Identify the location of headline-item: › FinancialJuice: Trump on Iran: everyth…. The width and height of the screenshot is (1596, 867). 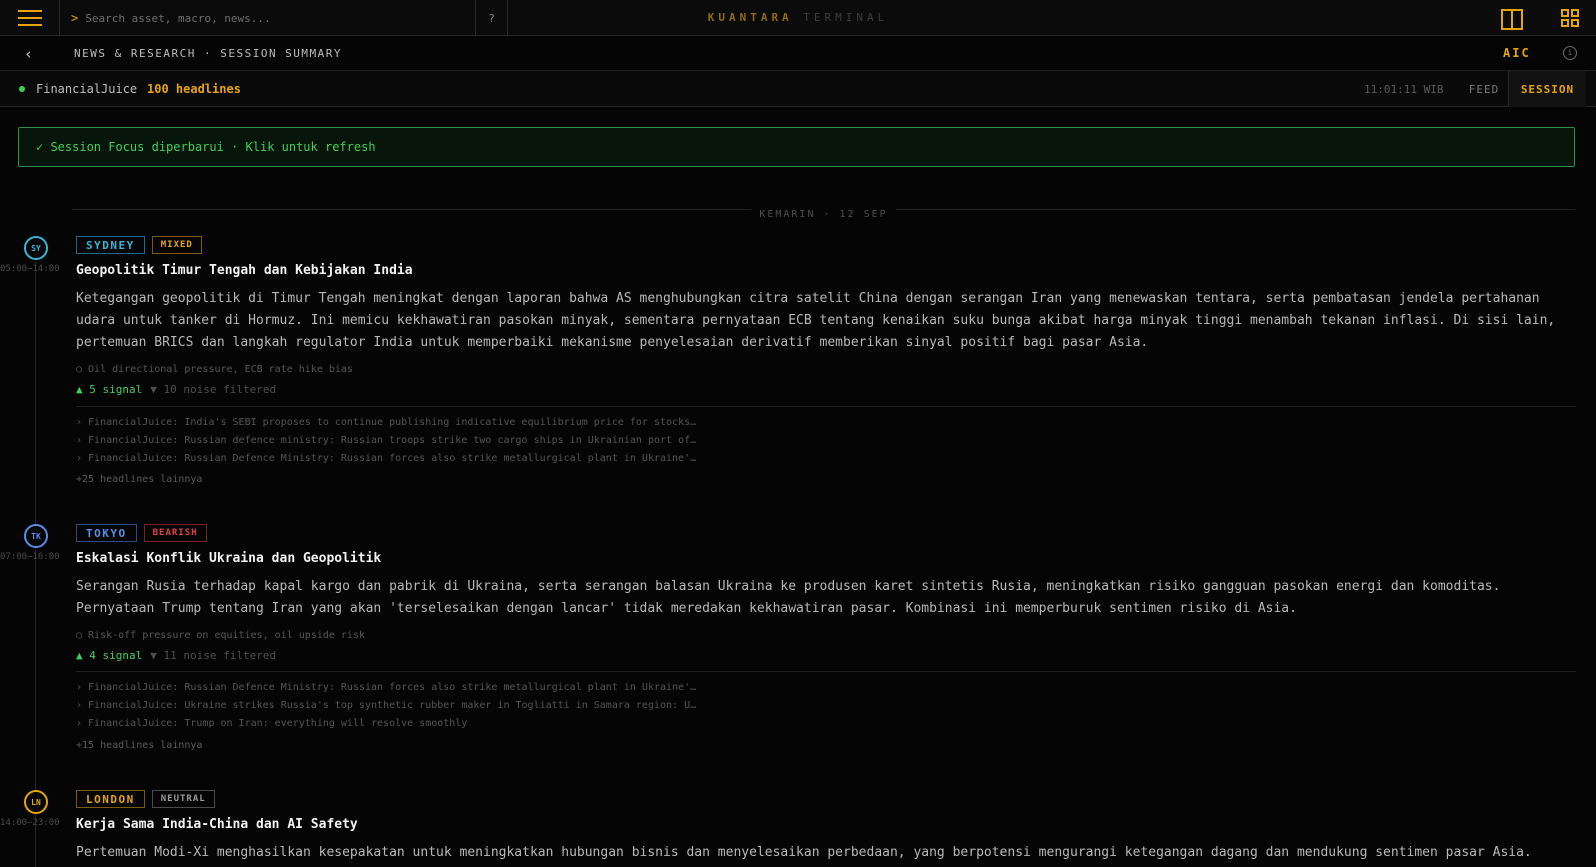
(426, 724).